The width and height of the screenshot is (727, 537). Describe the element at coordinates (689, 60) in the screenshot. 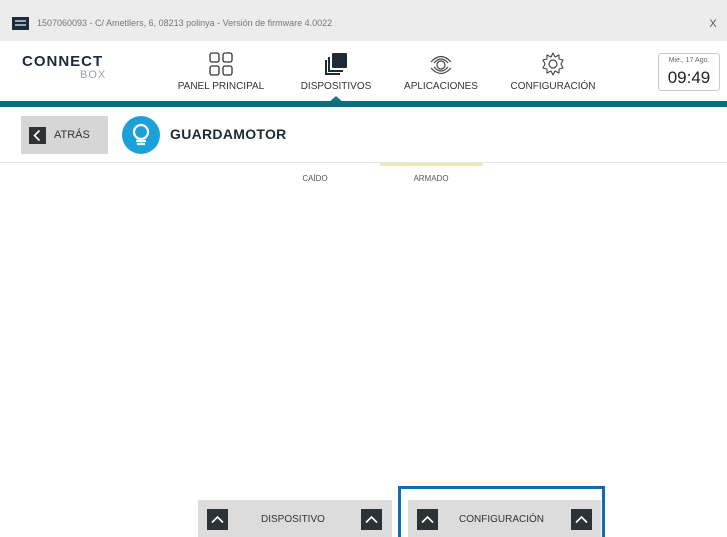

I see `clock-date: Mie., 17 Ago.` at that location.